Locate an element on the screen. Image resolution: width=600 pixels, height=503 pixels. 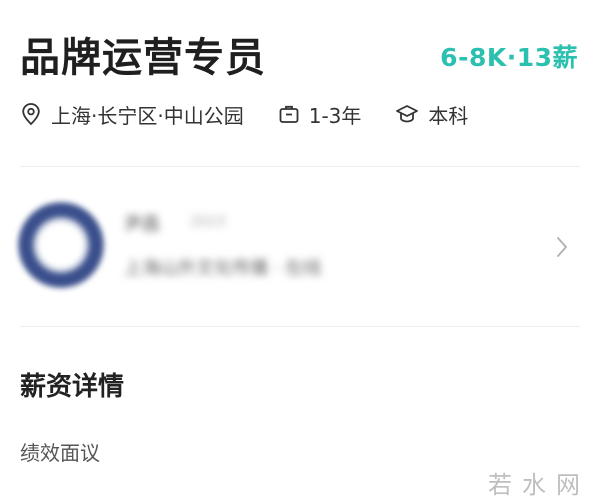
location-text: 上海·长宁区·中山公园 is located at coordinates (147, 115).